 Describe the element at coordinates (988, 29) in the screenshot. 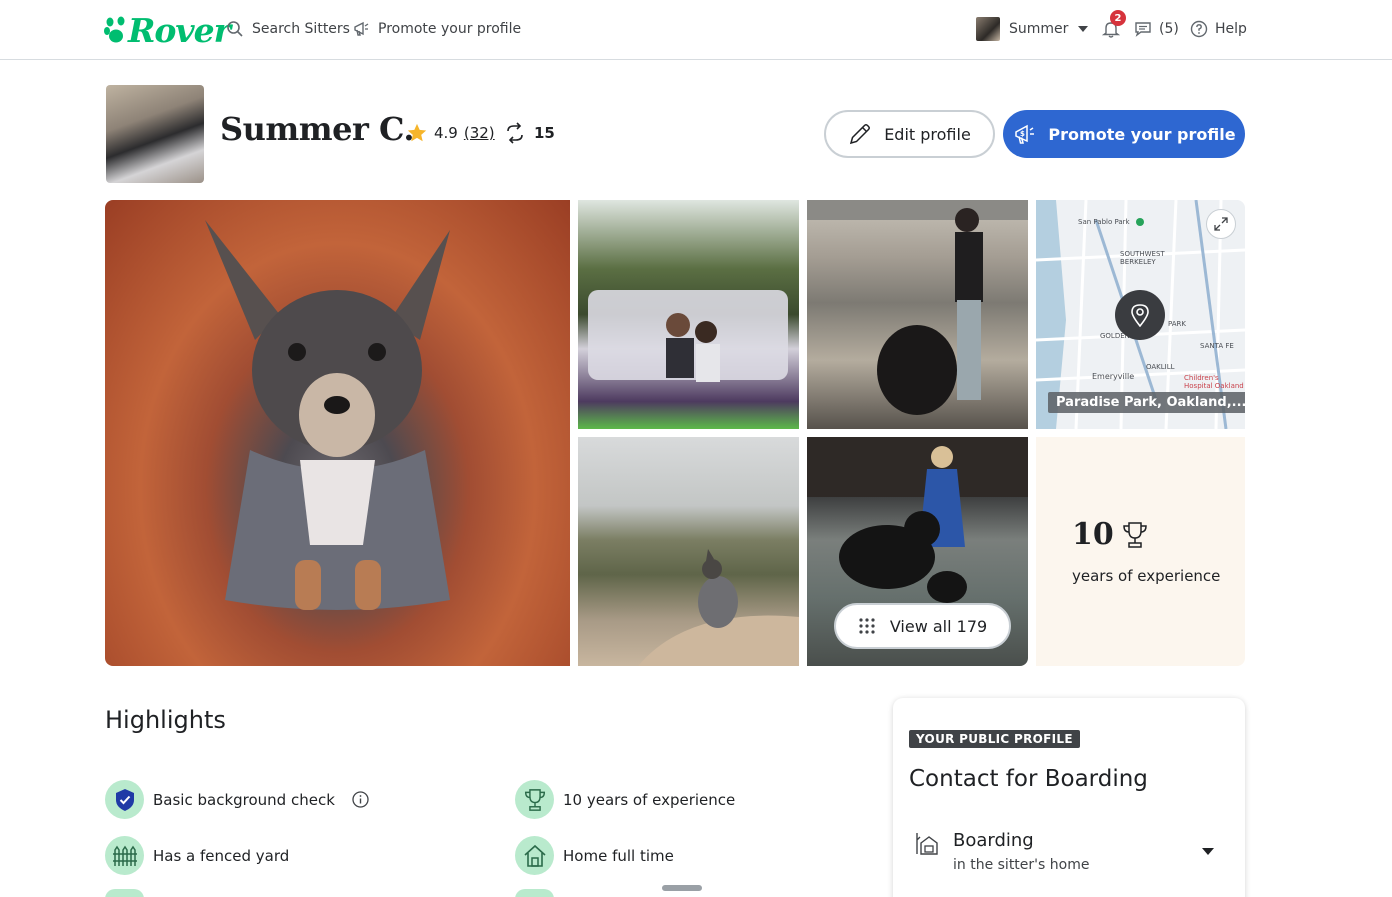

I see `avatar` at that location.